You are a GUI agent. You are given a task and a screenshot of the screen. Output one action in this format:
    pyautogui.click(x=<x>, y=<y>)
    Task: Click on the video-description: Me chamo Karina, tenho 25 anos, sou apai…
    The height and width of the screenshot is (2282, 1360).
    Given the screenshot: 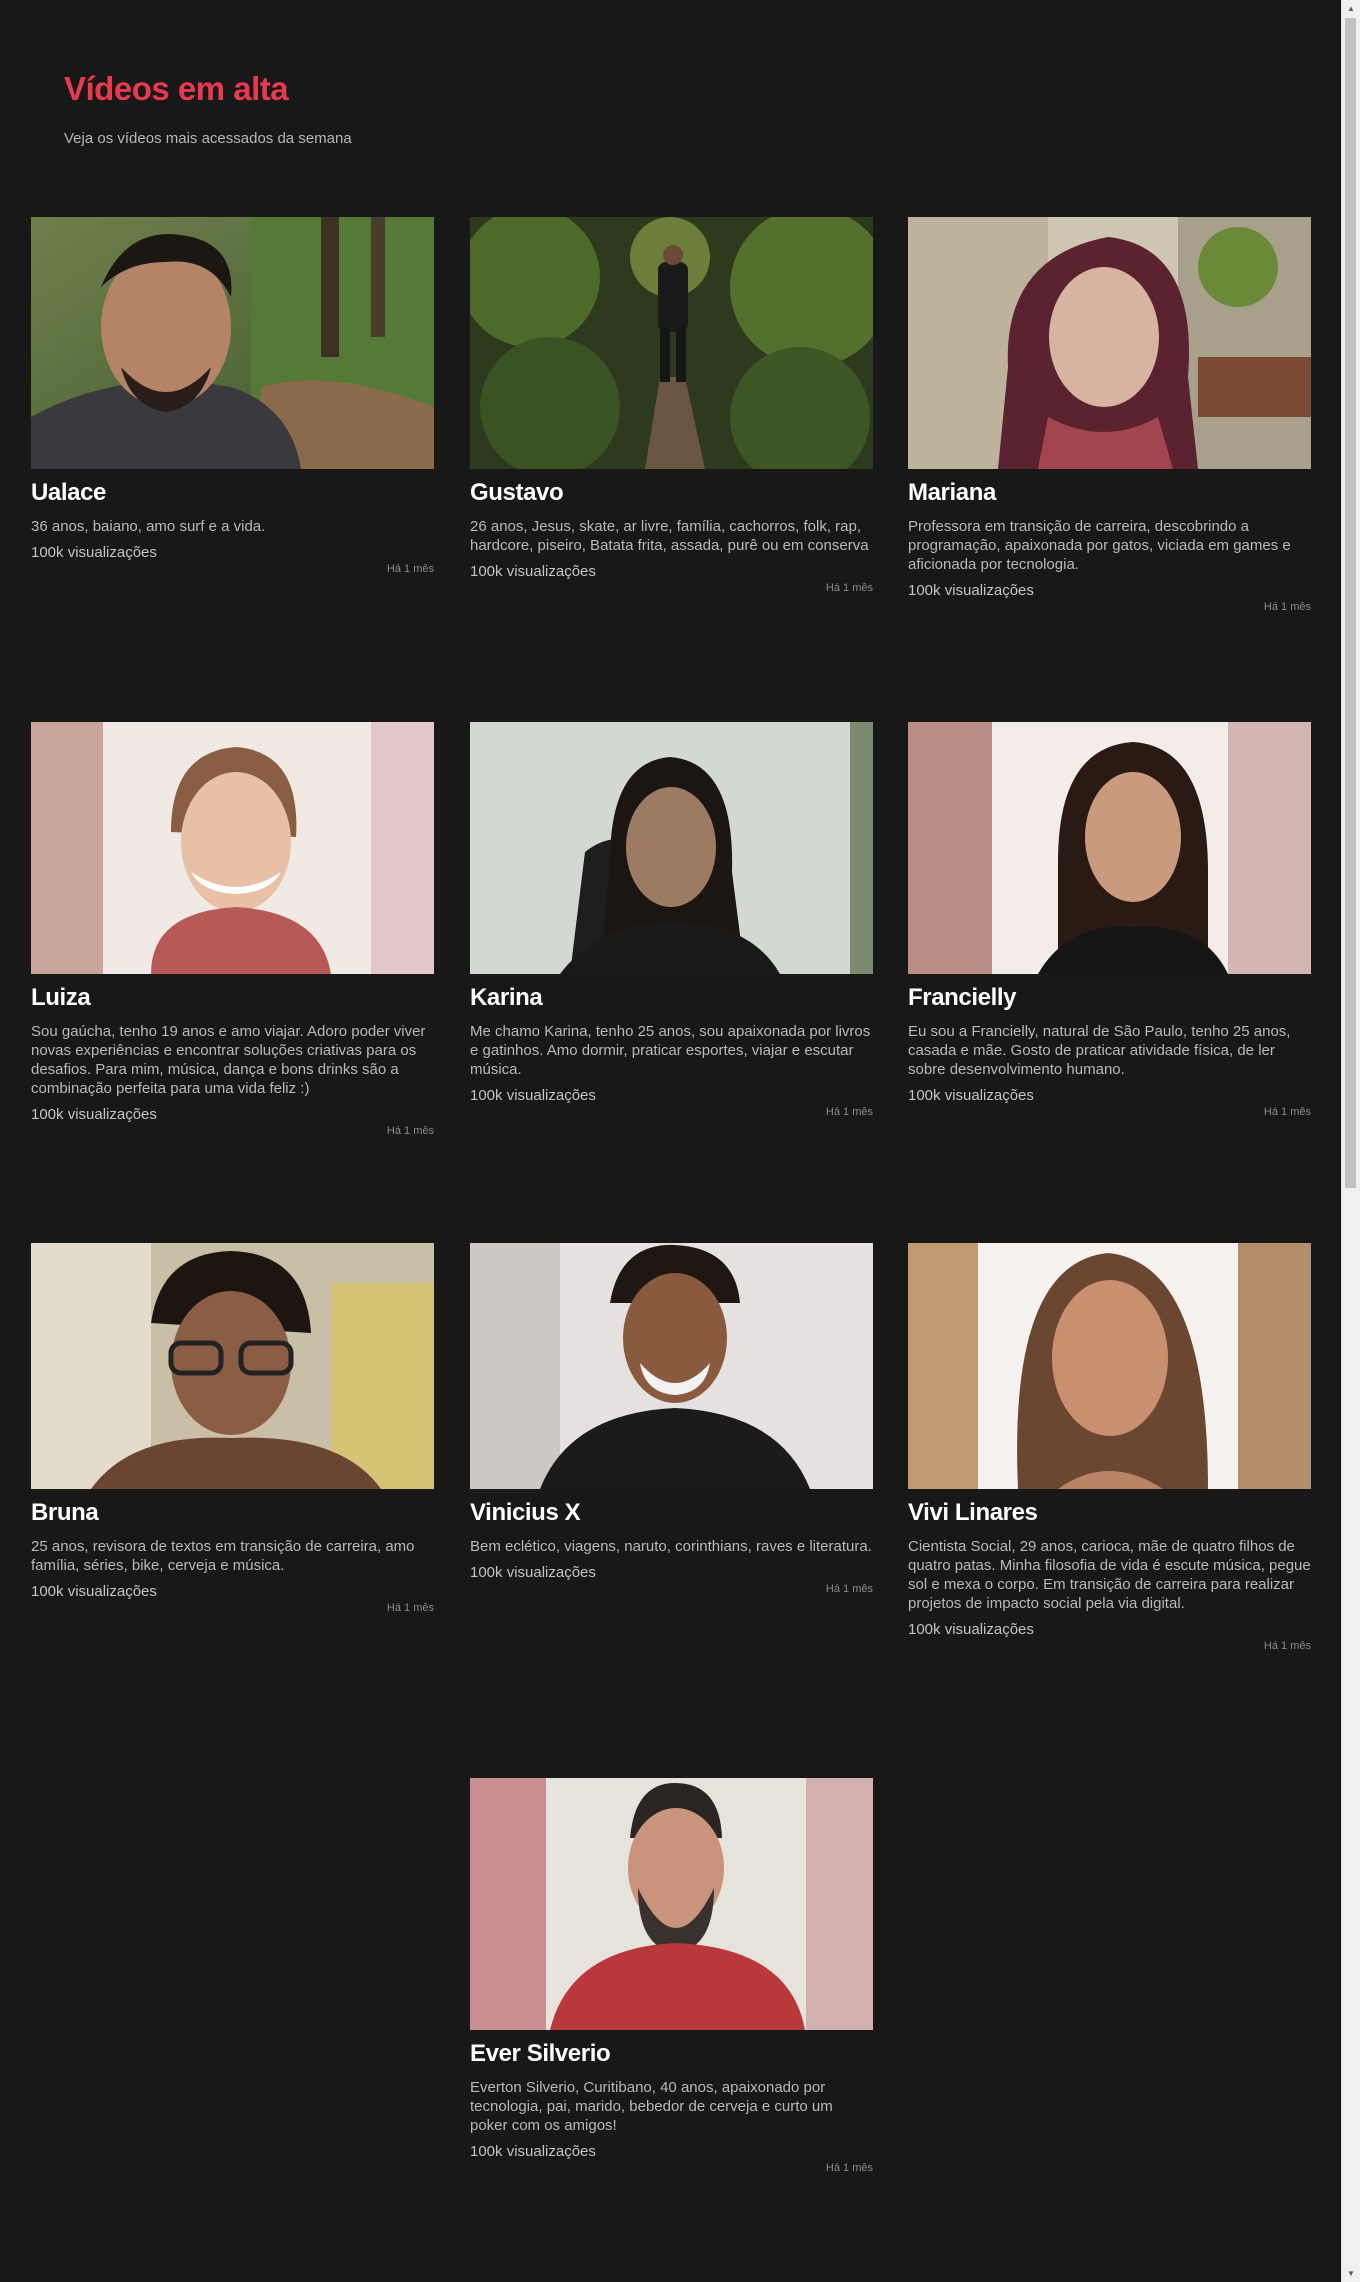 What is the action you would take?
    pyautogui.click(x=670, y=1050)
    